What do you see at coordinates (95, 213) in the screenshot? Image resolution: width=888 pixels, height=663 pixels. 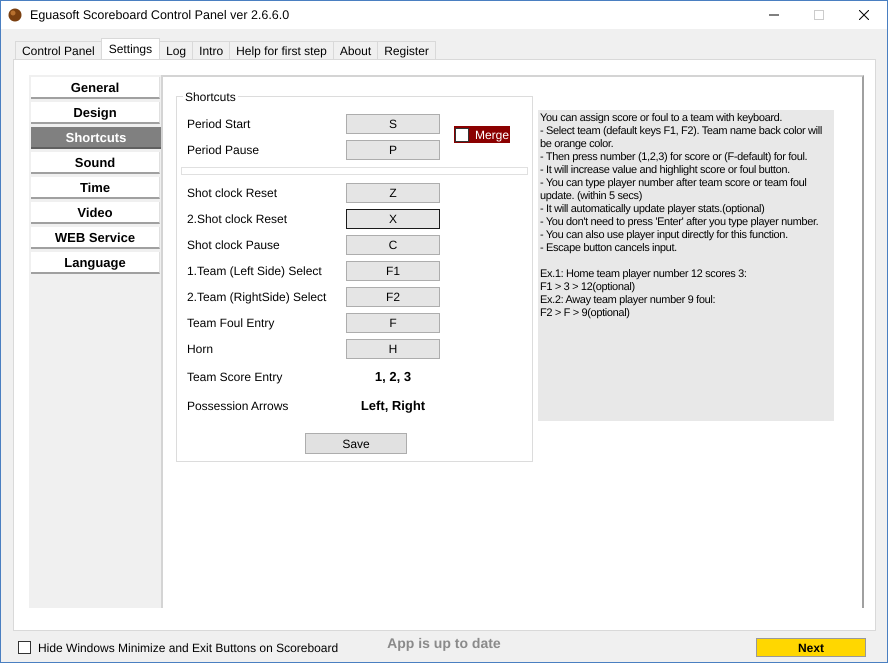 I see `sidebar-item: Video` at bounding box center [95, 213].